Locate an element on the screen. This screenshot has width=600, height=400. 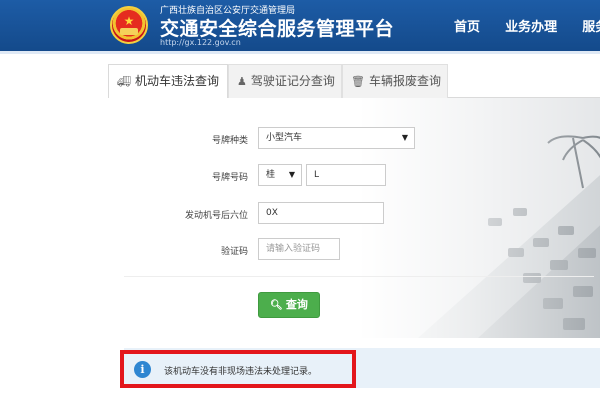
engine-number-label: 发动机号后六位 is located at coordinates (216, 216).